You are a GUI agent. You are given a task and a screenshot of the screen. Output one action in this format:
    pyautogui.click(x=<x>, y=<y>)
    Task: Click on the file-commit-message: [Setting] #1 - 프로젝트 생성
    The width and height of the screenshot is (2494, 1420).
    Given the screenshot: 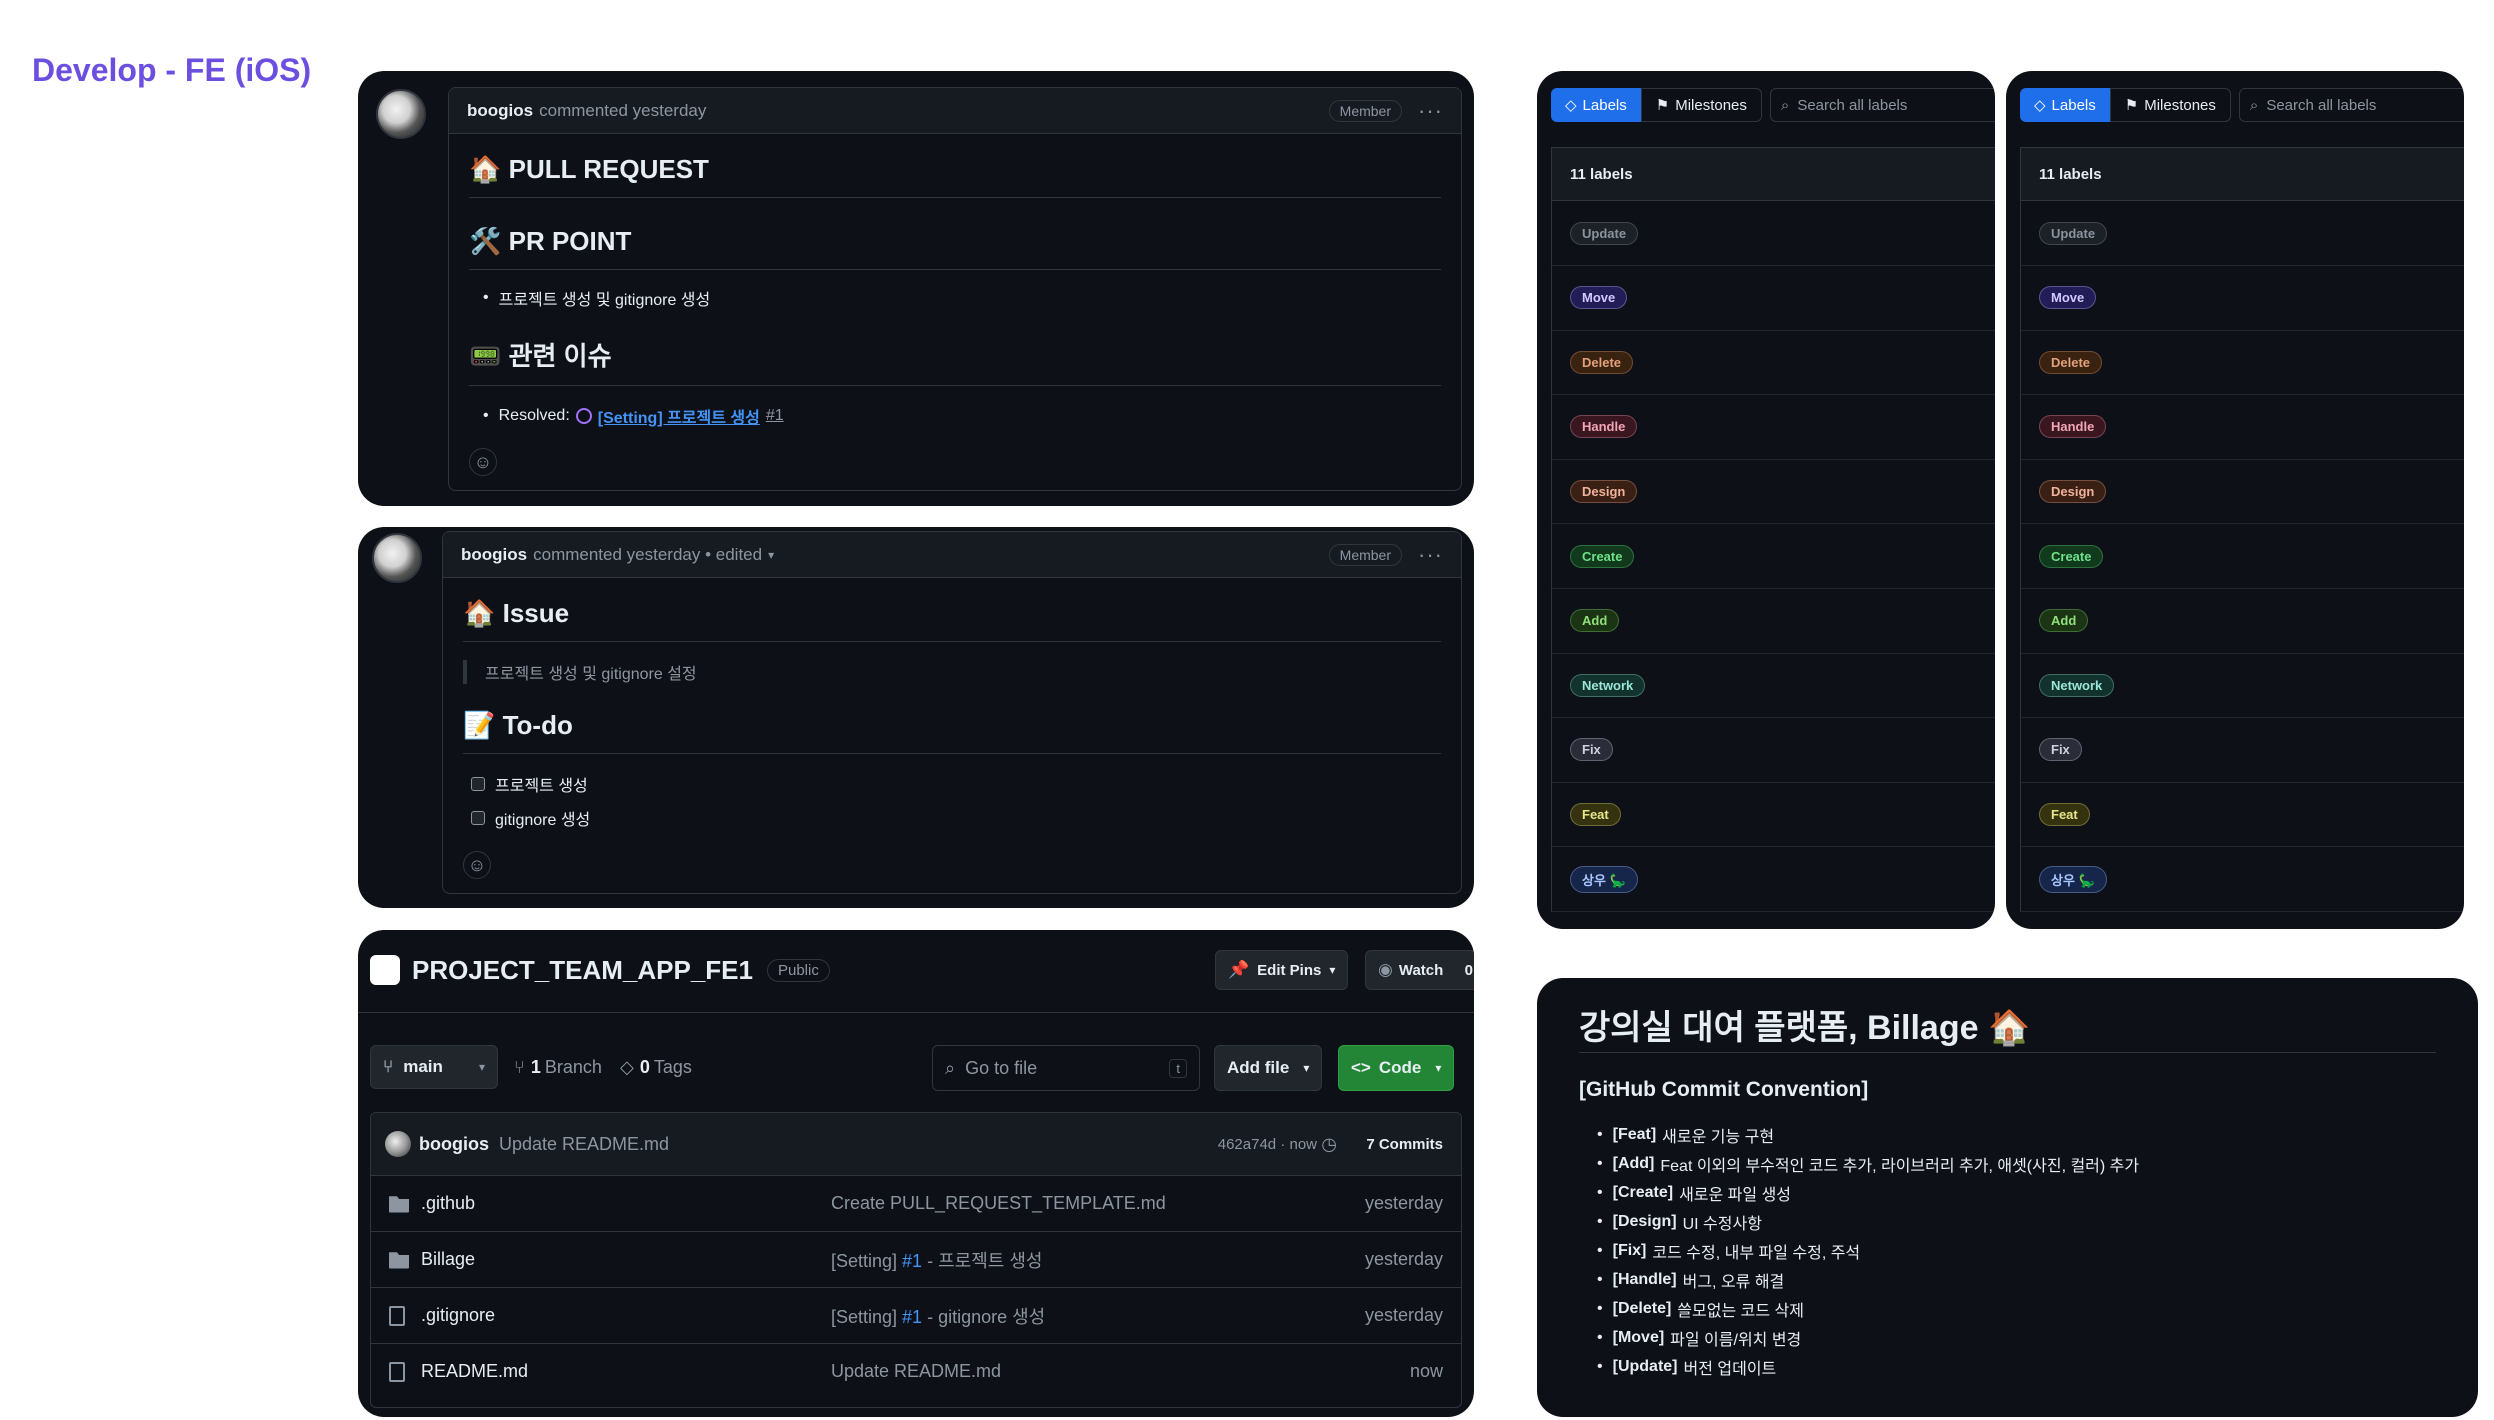 What is the action you would take?
    pyautogui.click(x=936, y=1260)
    